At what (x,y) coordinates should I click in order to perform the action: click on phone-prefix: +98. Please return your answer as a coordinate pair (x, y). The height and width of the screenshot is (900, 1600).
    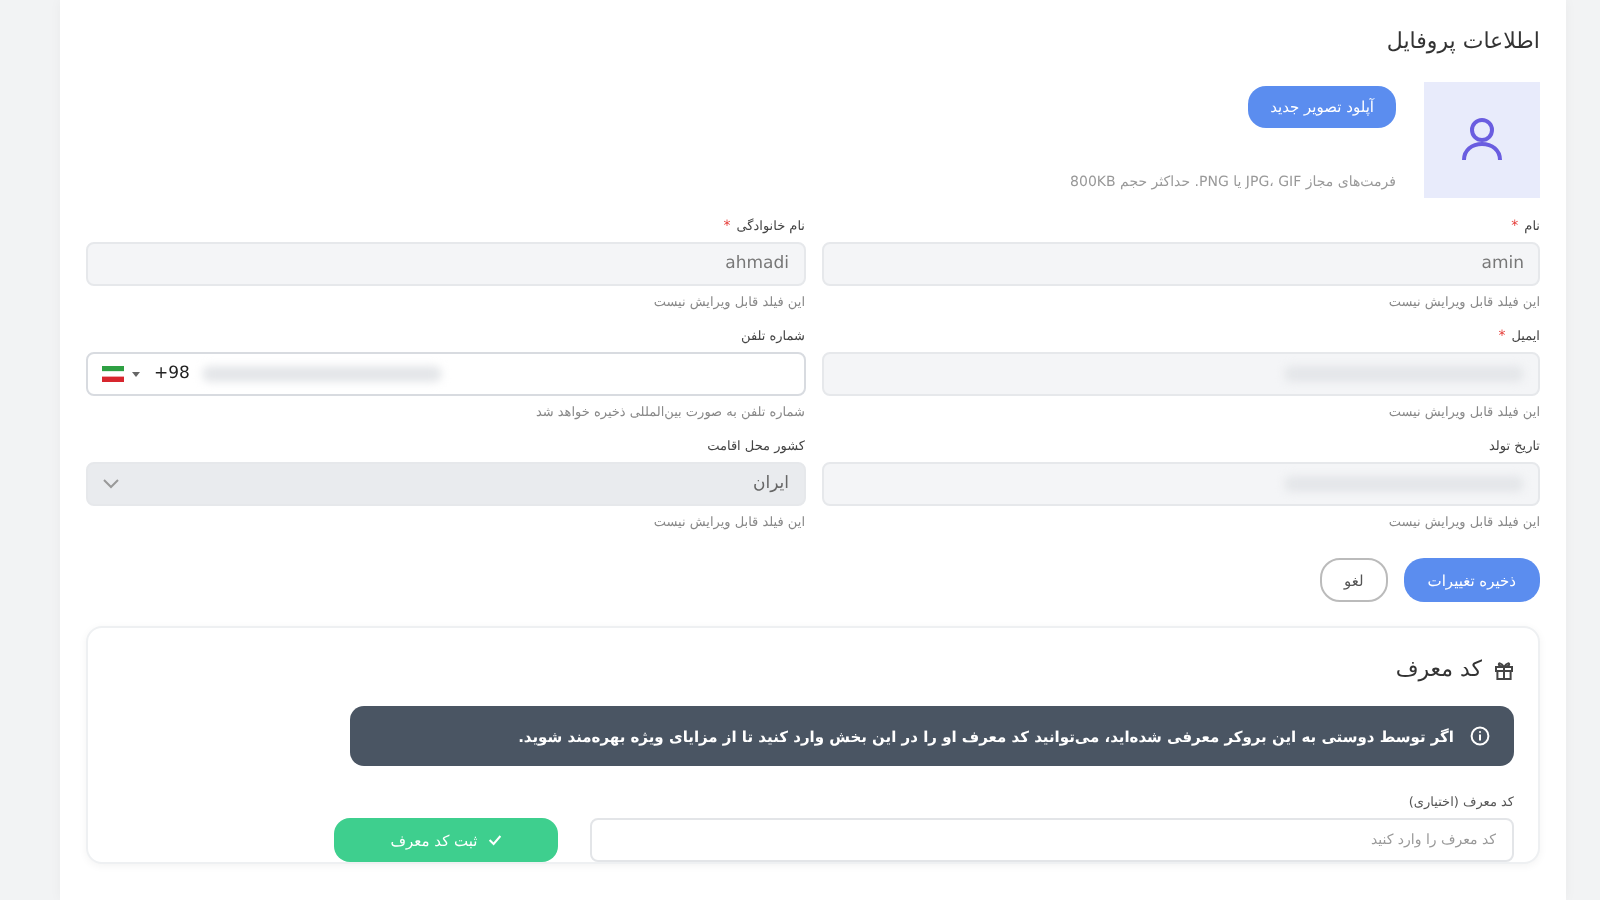
    Looking at the image, I should click on (172, 374).